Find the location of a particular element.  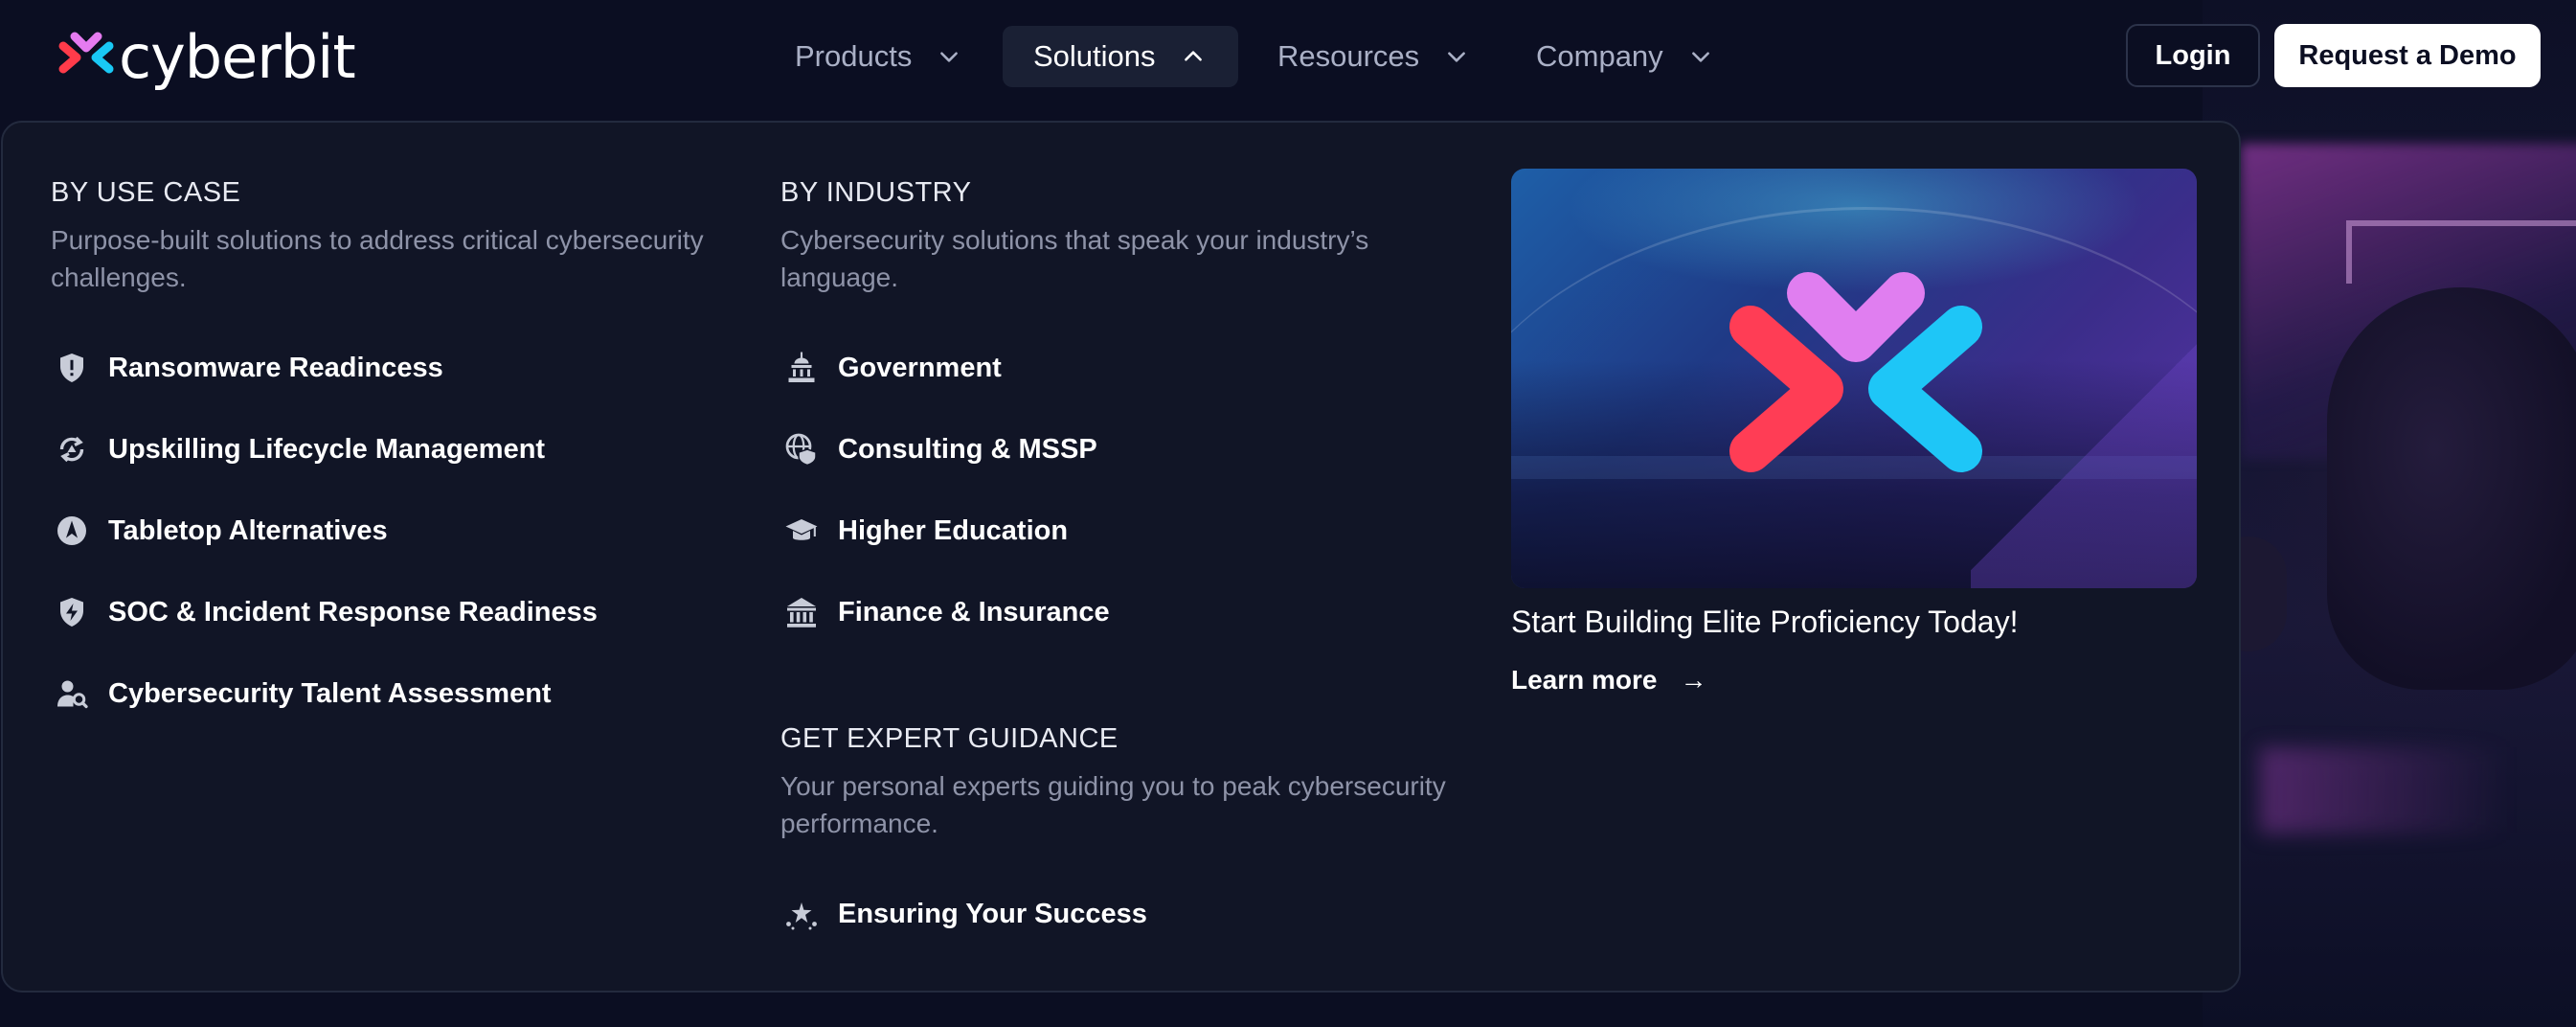

menu-item-label: Finance & Insurance is located at coordinates (974, 612).